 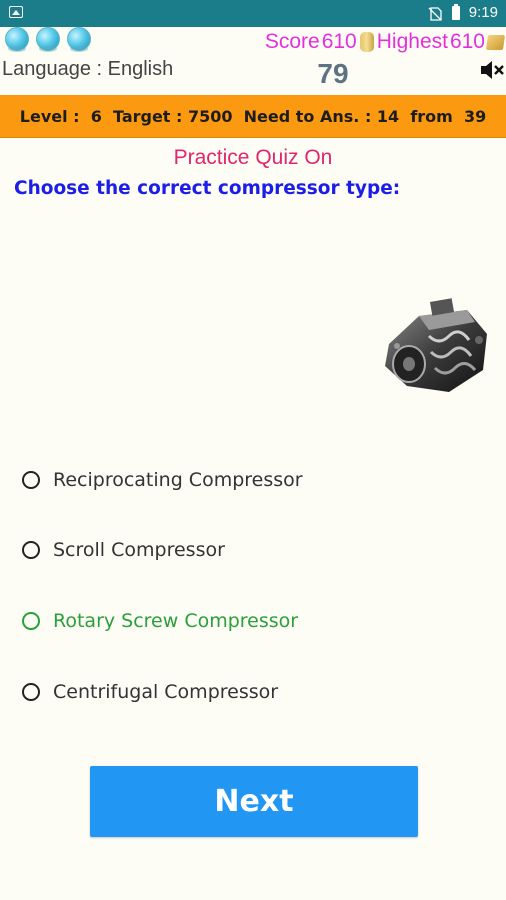 What do you see at coordinates (166, 692) in the screenshot?
I see `answer-option-label: Centrifugal Compressor` at bounding box center [166, 692].